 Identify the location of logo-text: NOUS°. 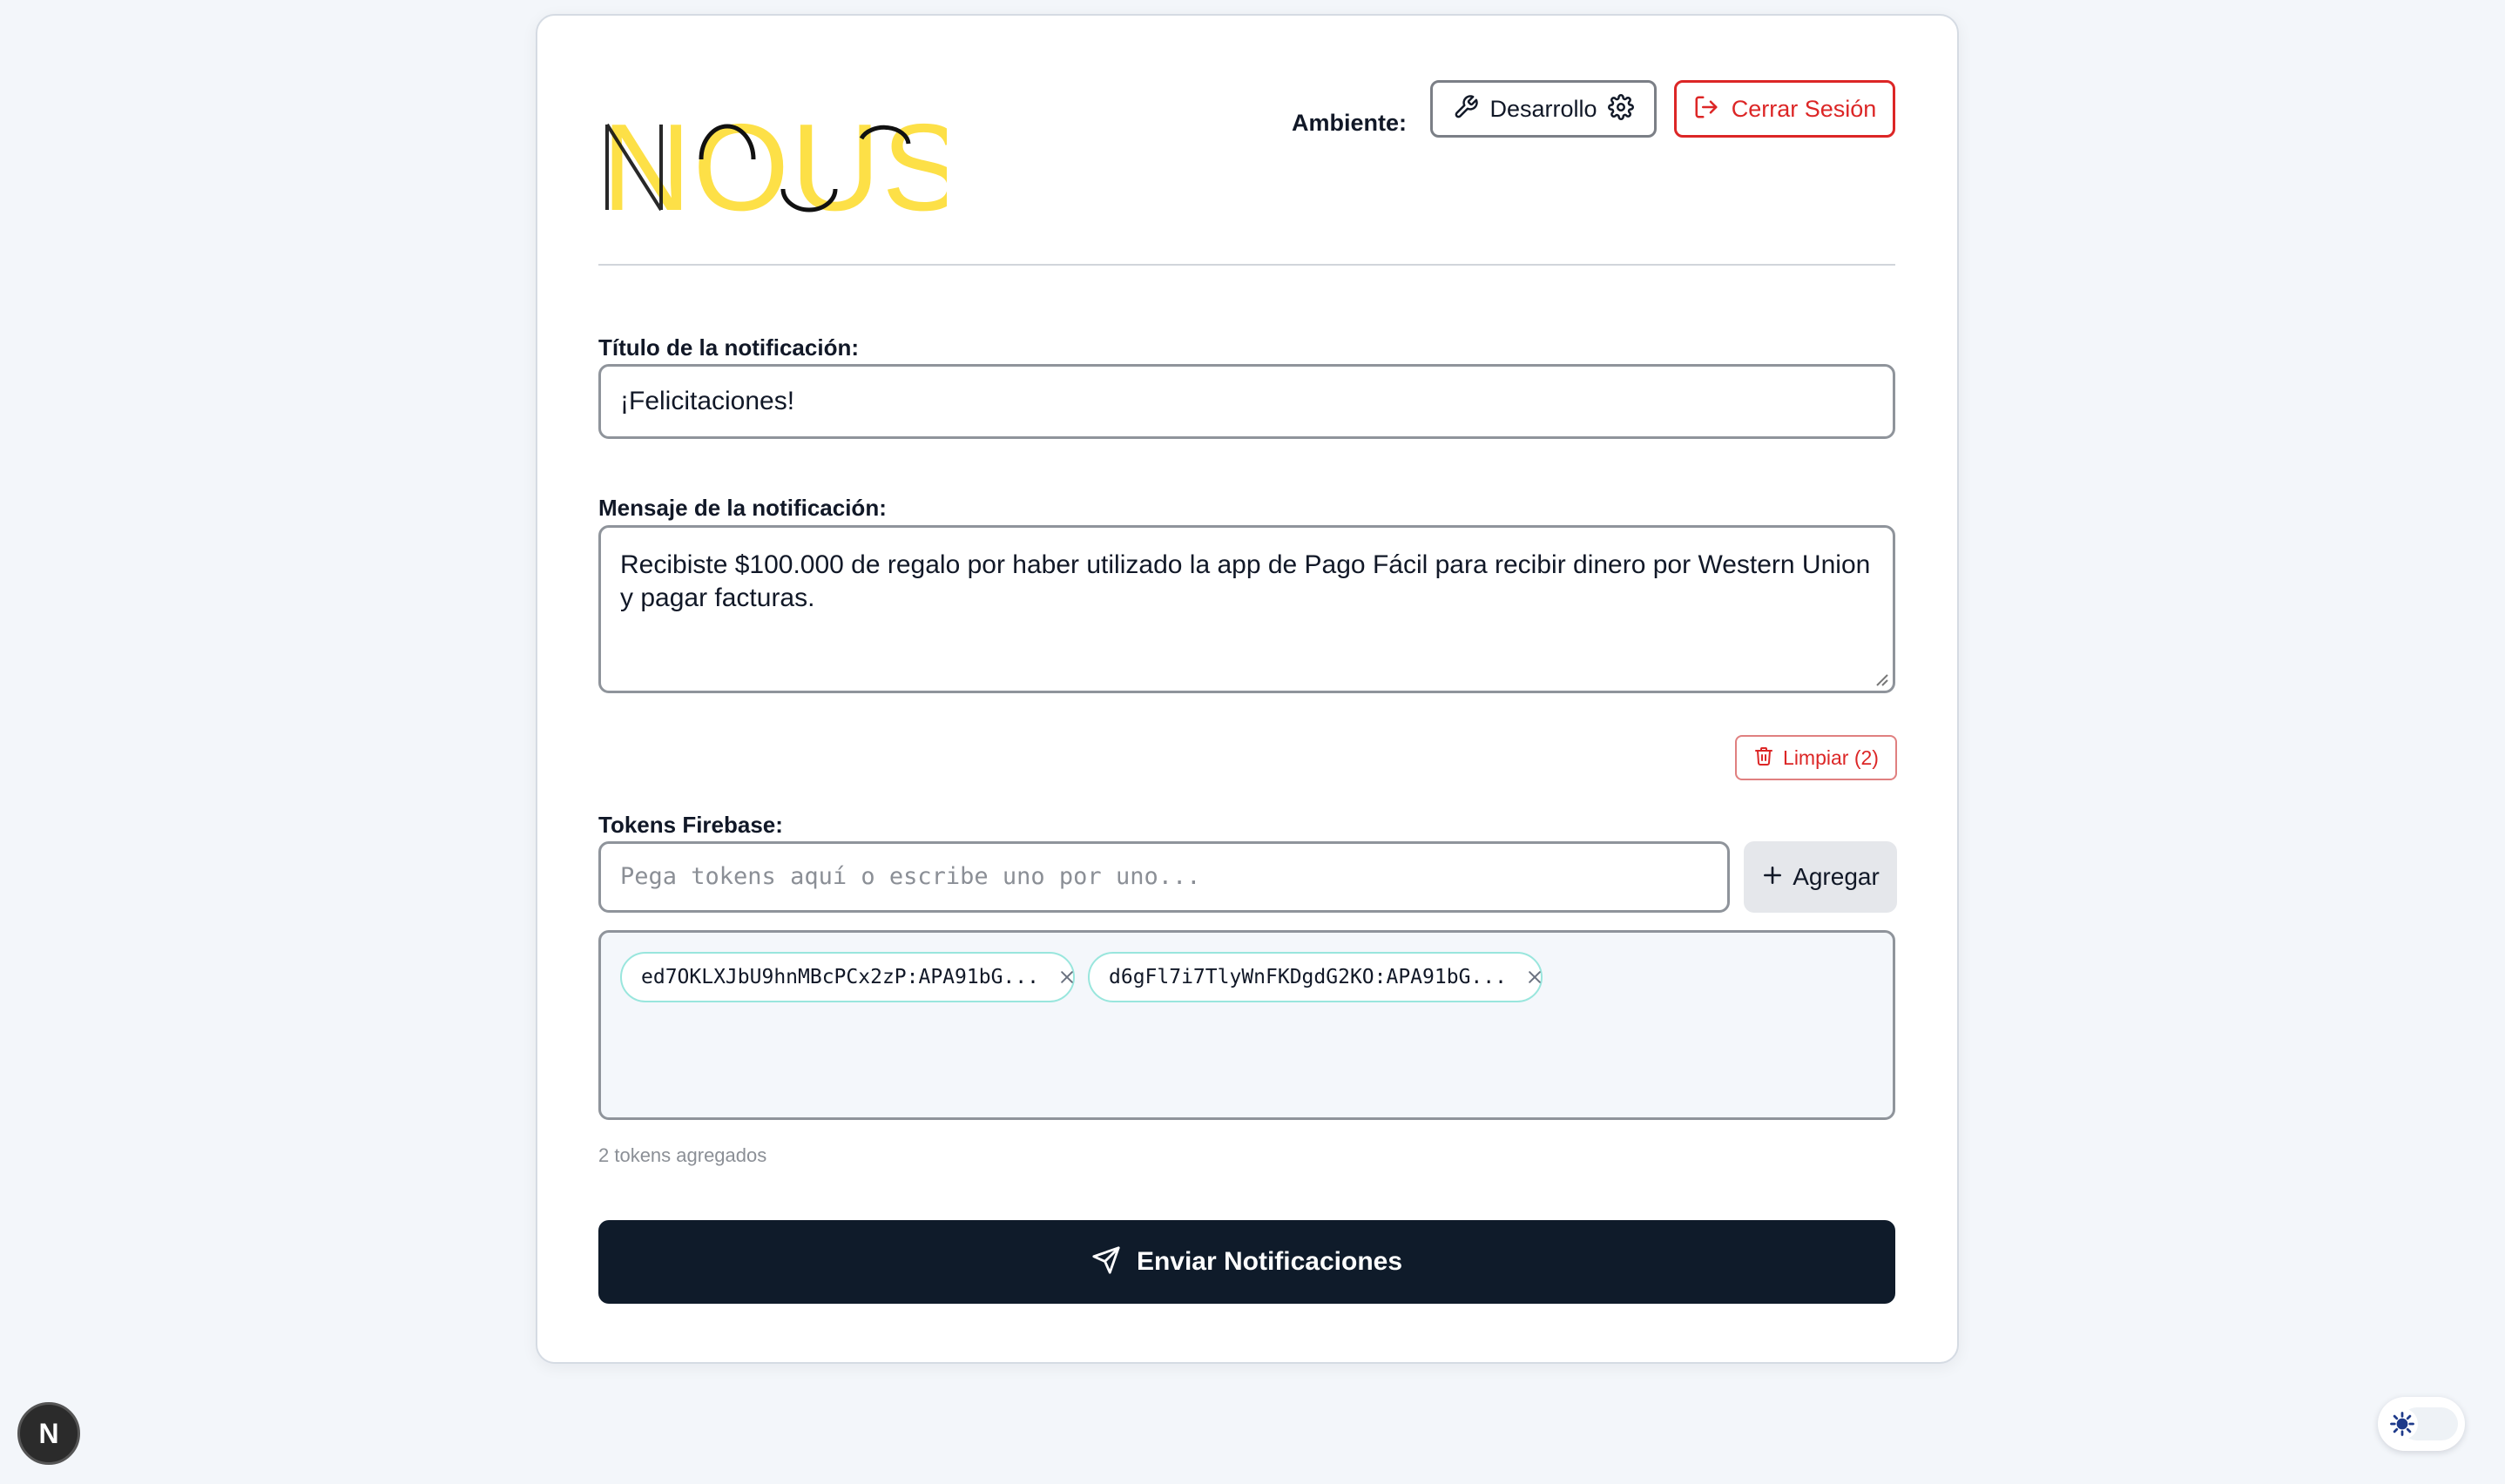
(774, 163).